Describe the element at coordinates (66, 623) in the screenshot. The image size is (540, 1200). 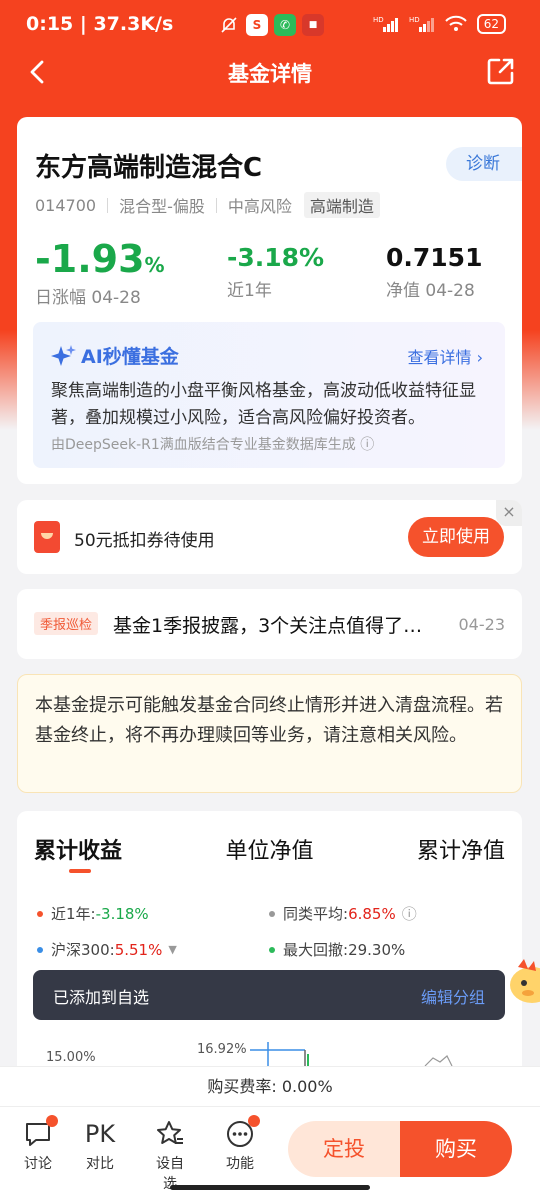
I see `news-tag: 季报巡检` at that location.